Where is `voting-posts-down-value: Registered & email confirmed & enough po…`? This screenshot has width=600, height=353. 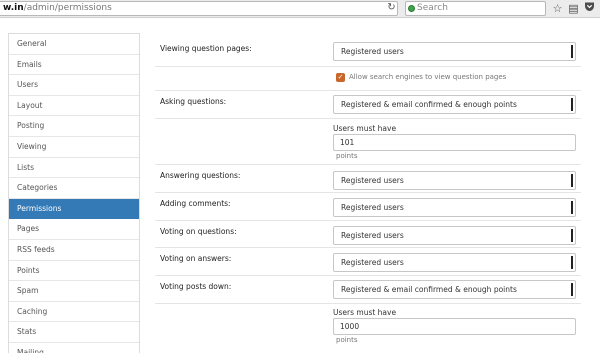
voting-posts-down-value: Registered & email confirmed & enough po… is located at coordinates (429, 289).